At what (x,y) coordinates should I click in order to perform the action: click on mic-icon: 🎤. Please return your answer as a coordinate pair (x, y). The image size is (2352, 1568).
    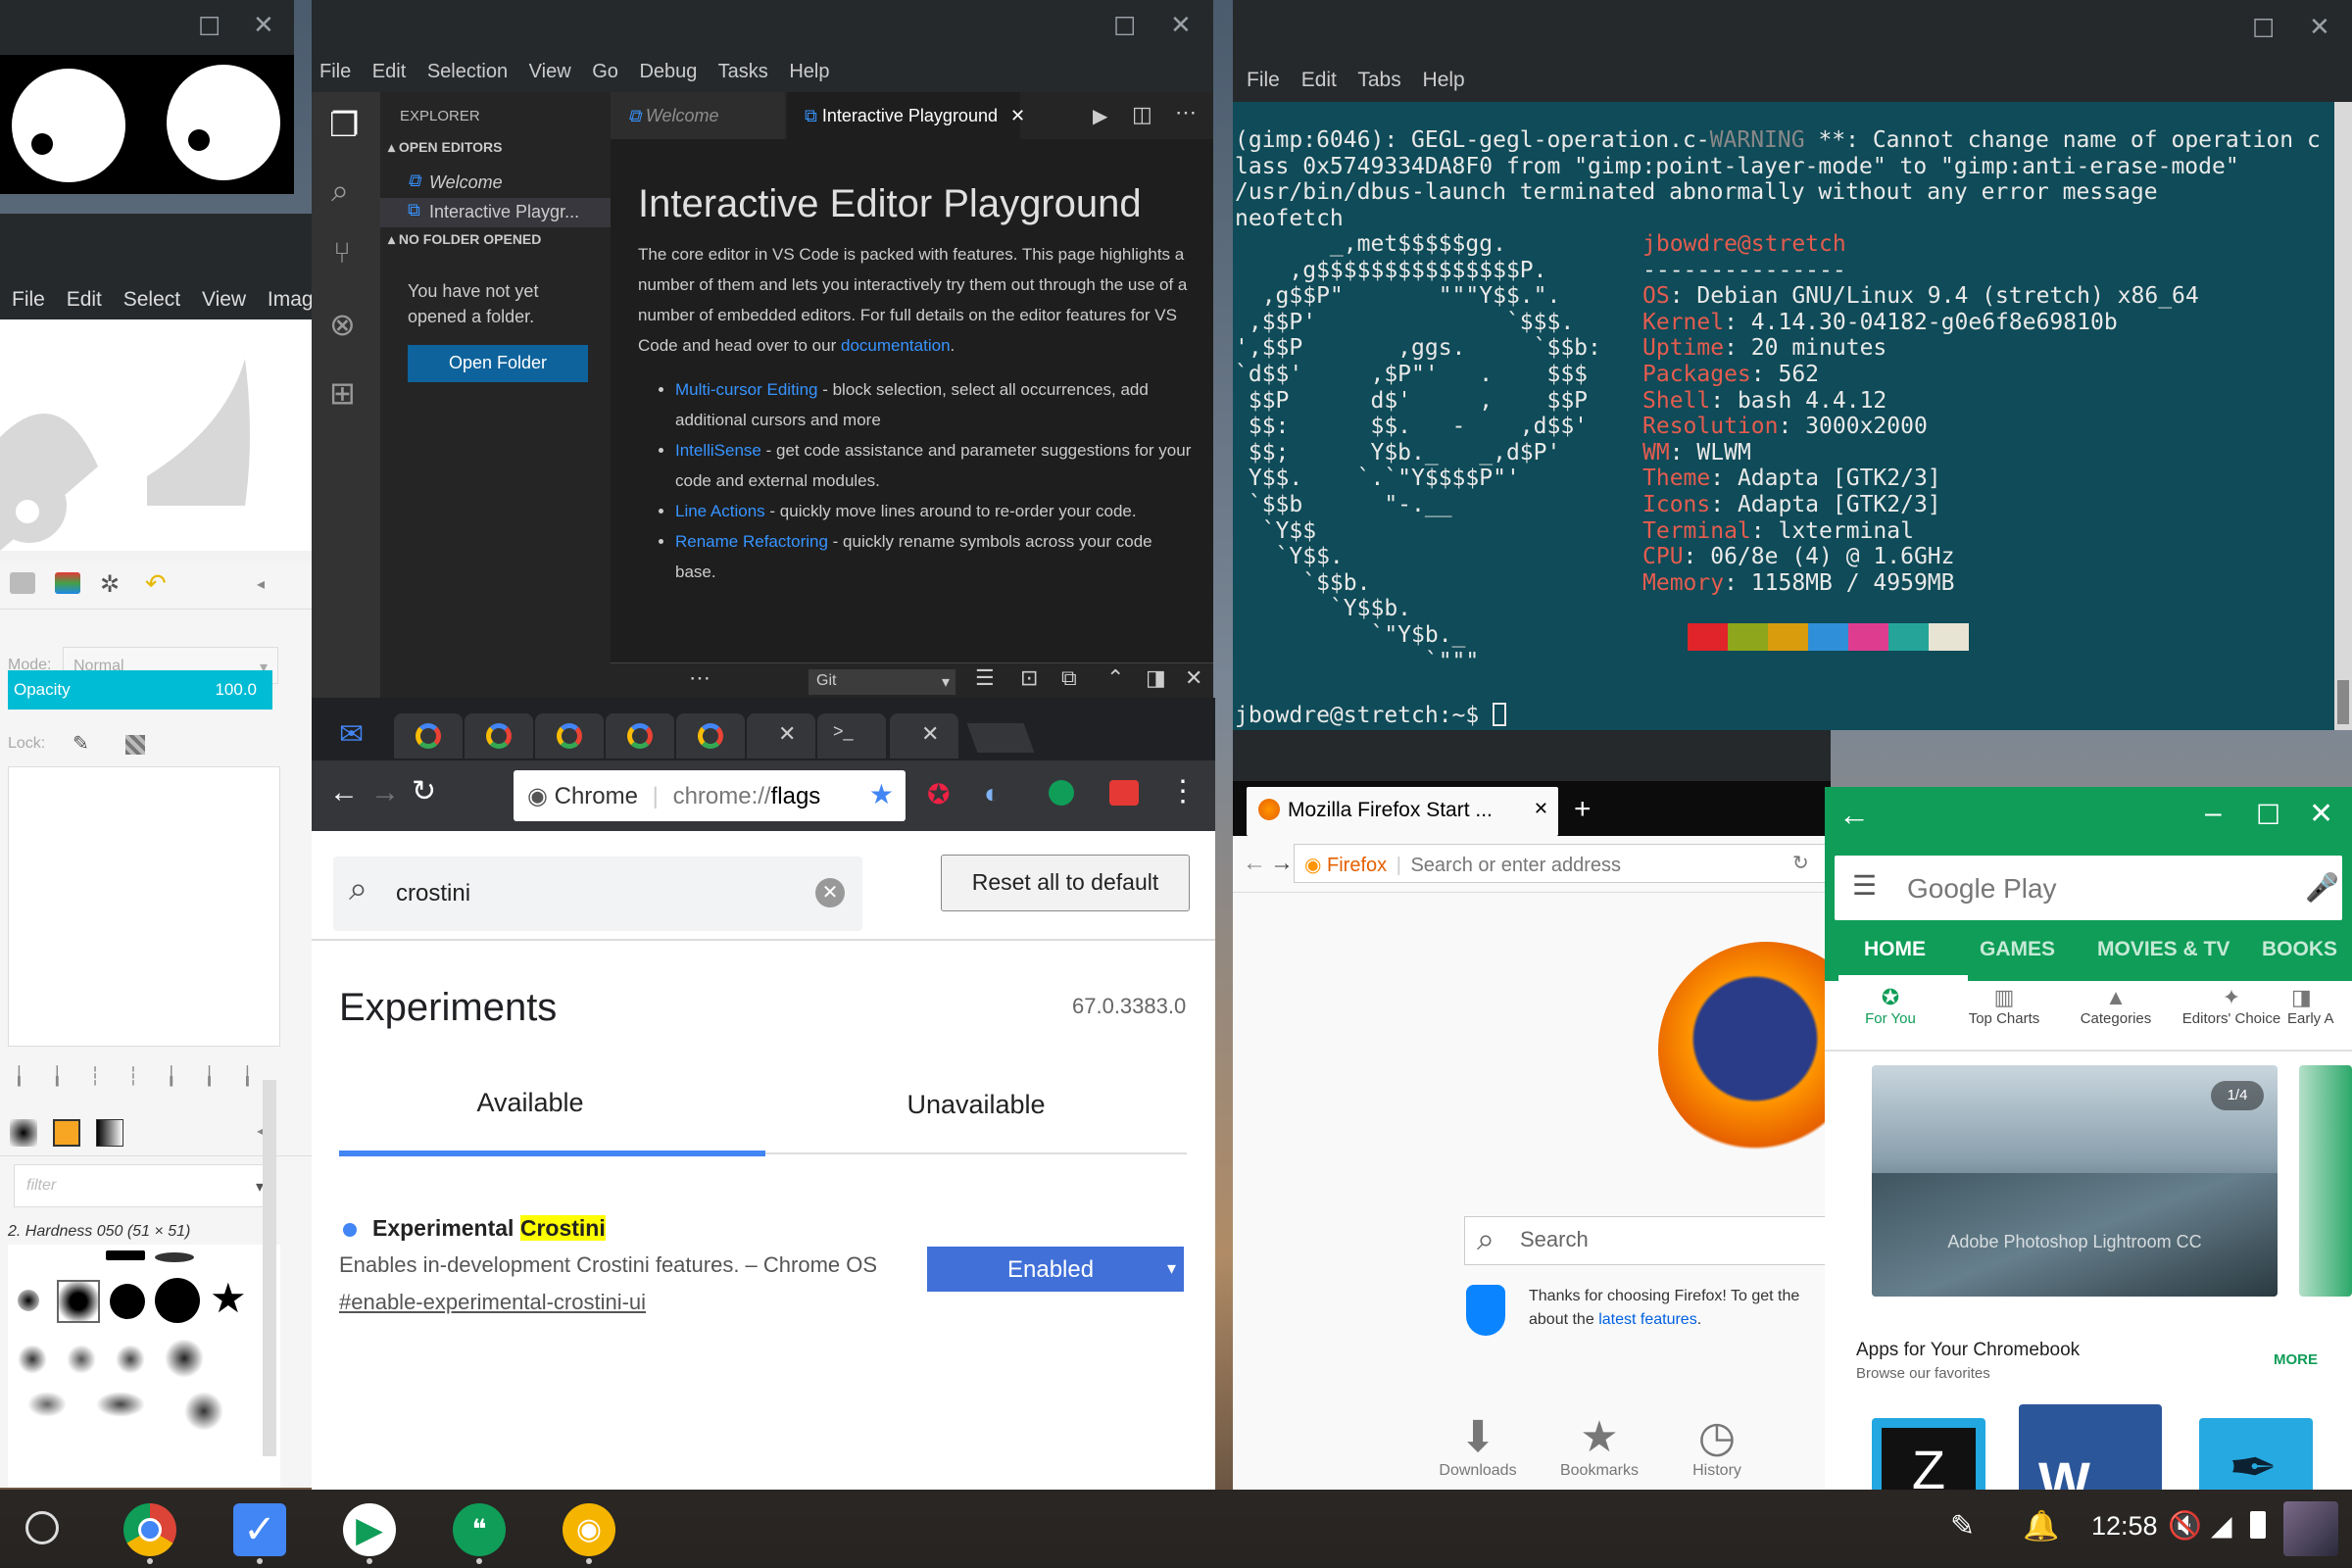
    Looking at the image, I should click on (2322, 887).